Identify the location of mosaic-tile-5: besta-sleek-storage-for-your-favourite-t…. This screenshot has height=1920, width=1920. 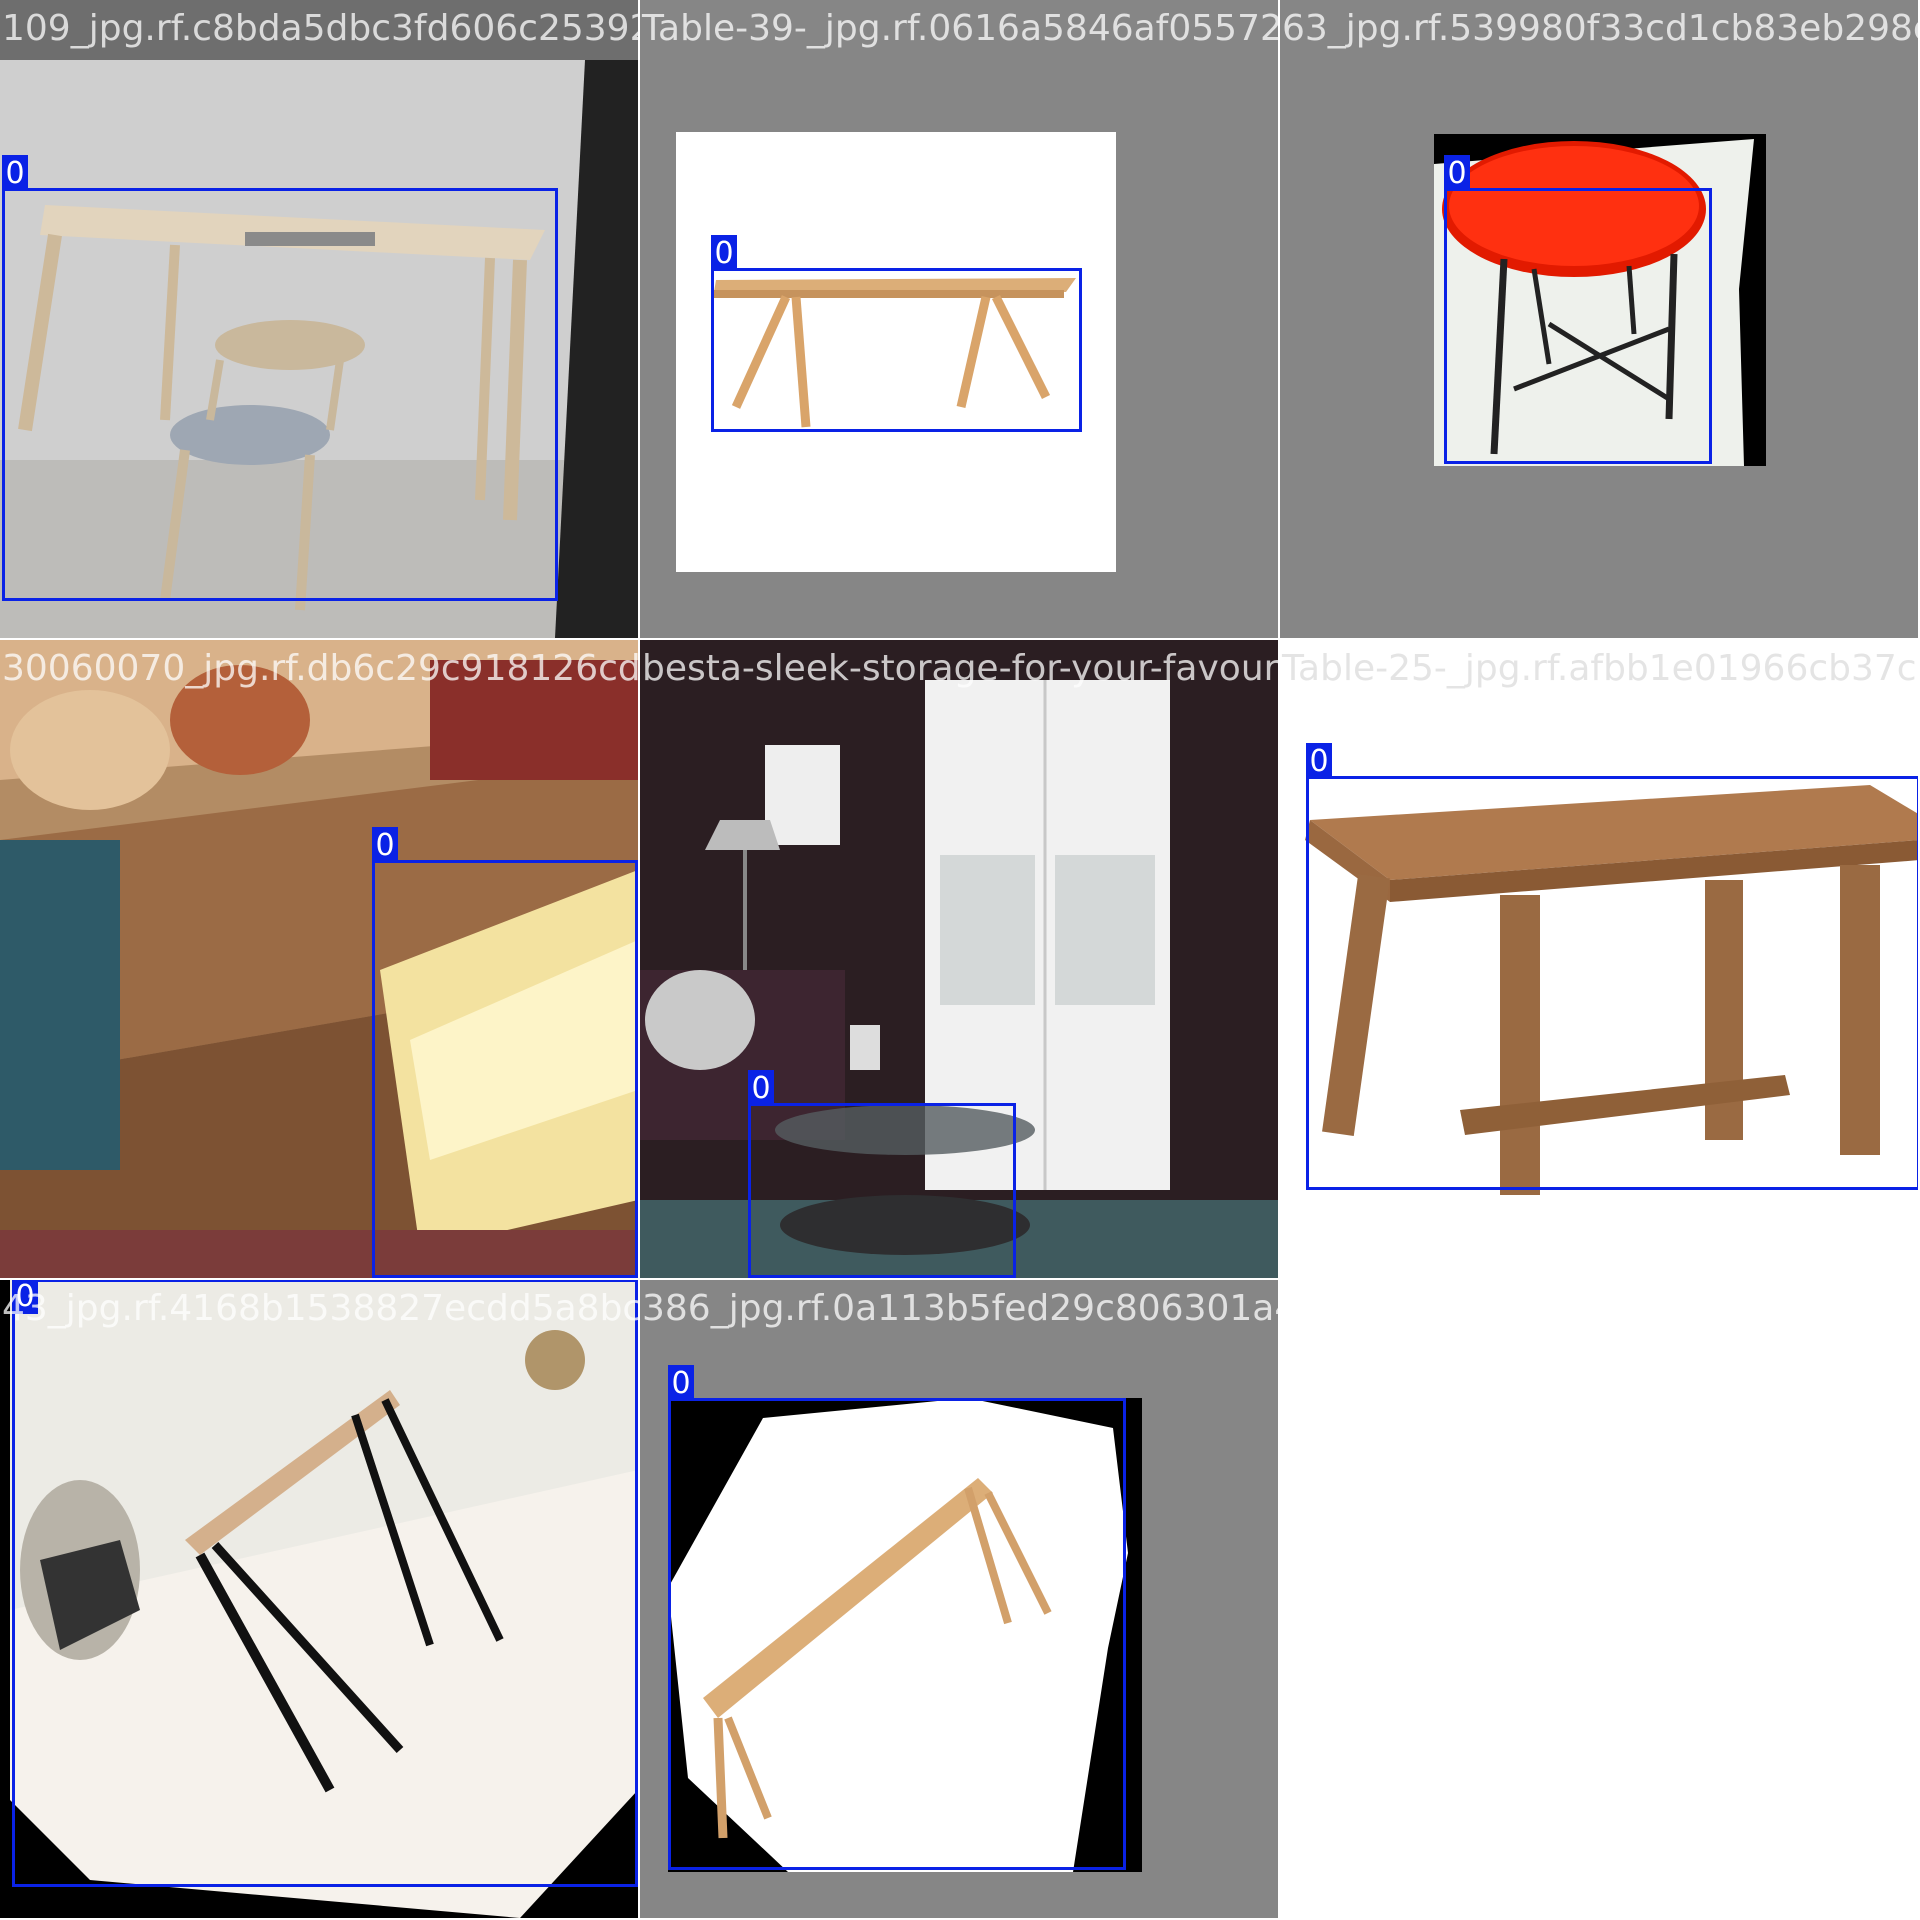
(959, 959).